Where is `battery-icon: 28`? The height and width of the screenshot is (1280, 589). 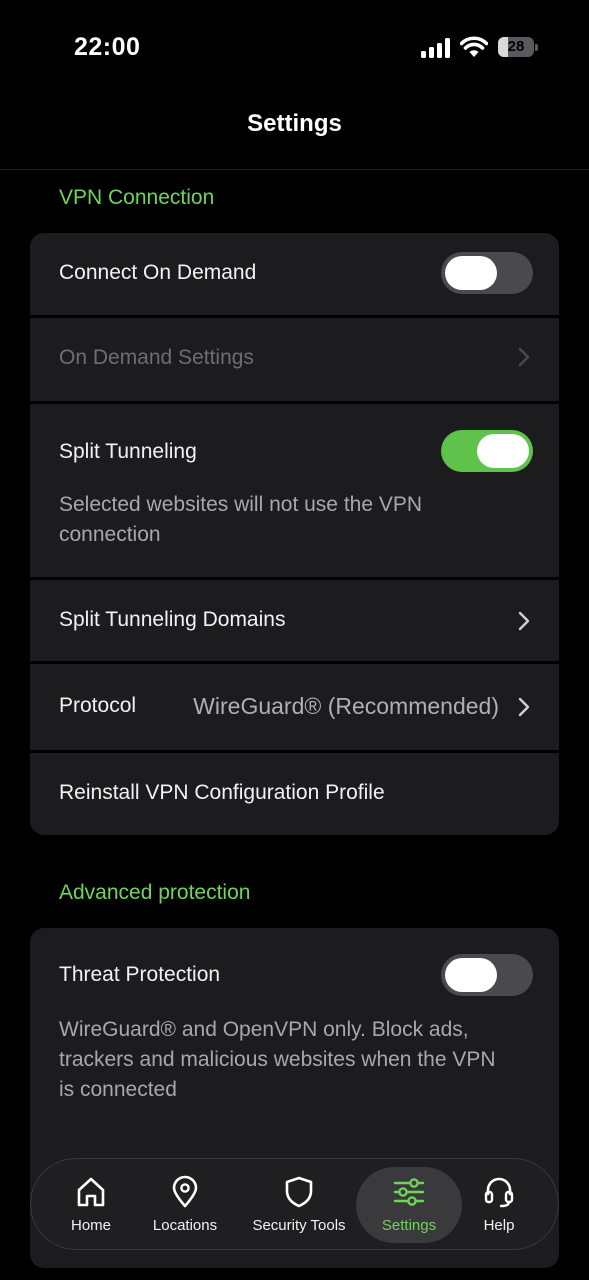
battery-icon: 28 is located at coordinates (516, 47).